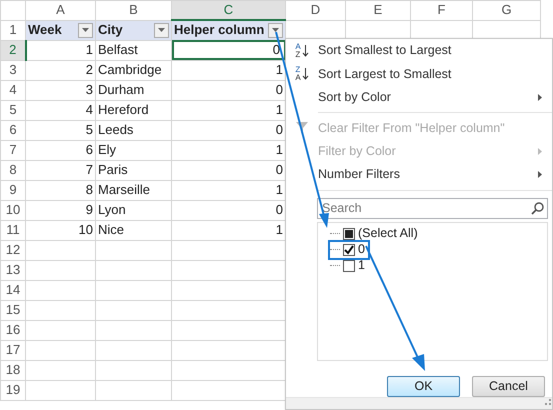 The image size is (553, 410). Describe the element at coordinates (13, 370) in the screenshot. I see `row-header: 18` at that location.